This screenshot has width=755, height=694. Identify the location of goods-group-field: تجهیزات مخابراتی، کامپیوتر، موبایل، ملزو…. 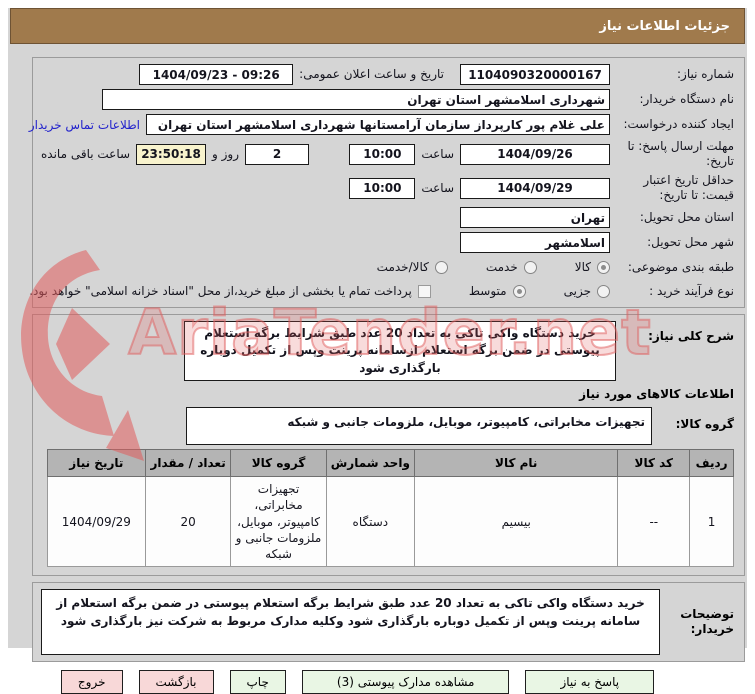
(419, 426).